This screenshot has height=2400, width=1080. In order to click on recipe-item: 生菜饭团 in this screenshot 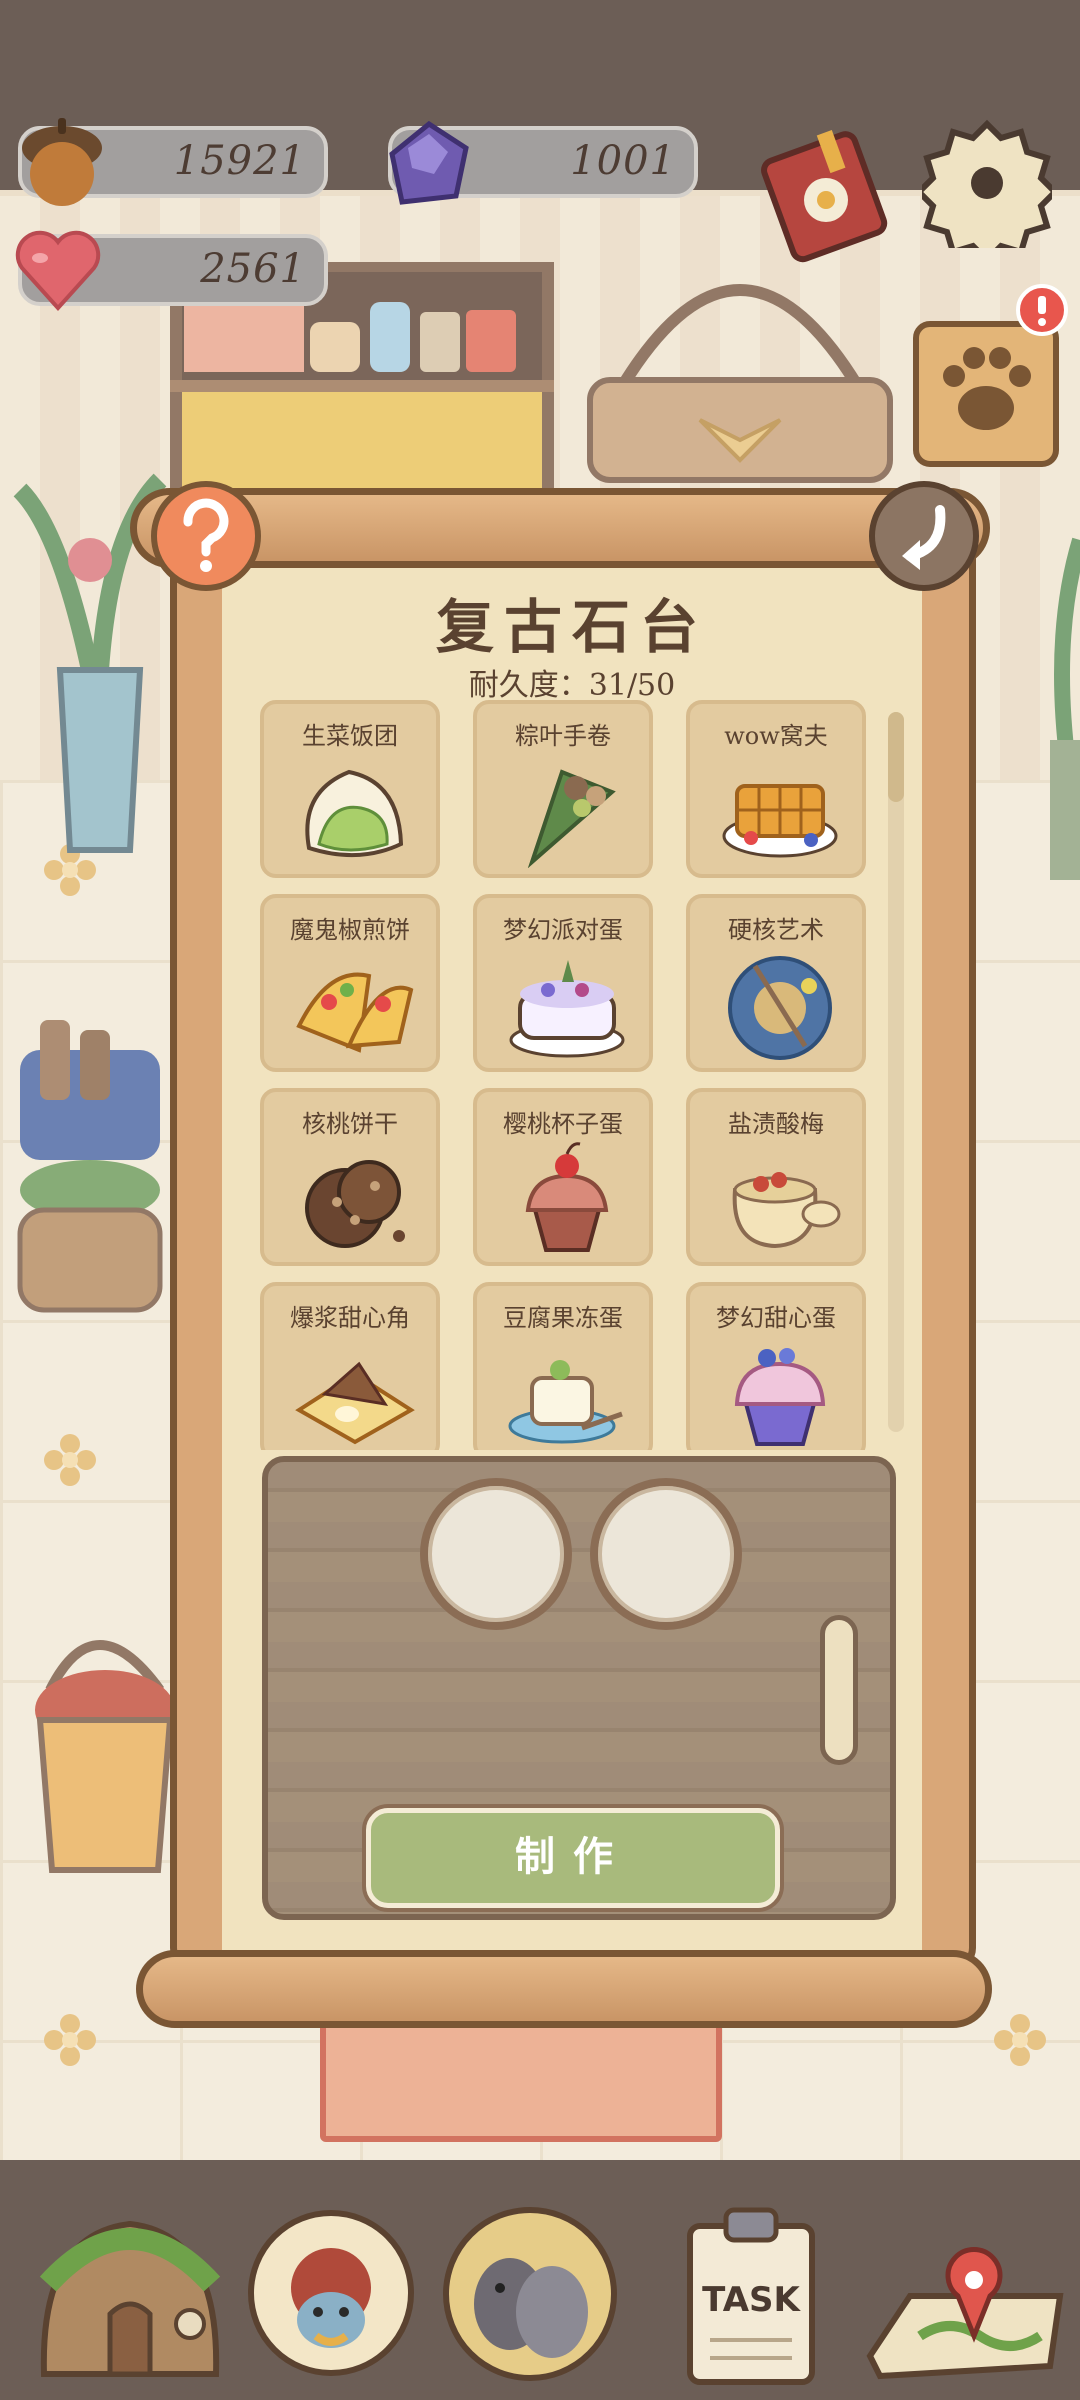, I will do `click(350, 789)`.